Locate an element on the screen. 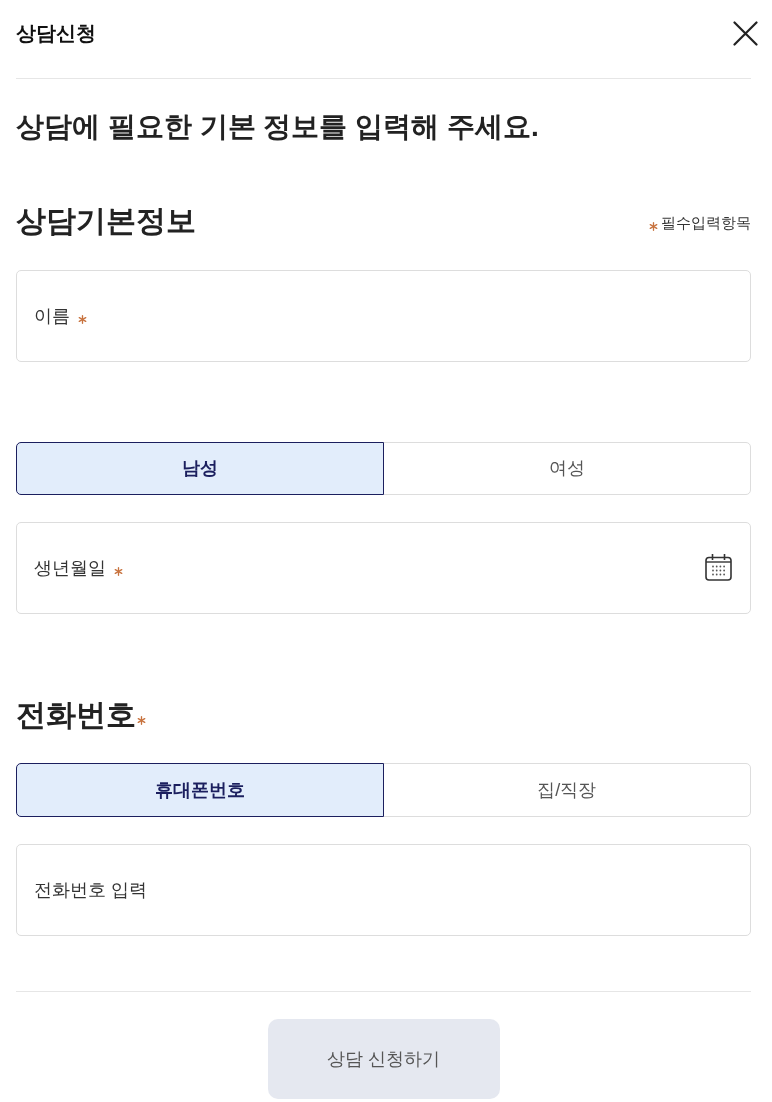 This screenshot has width=772, height=1102. close-button is located at coordinates (745, 33).